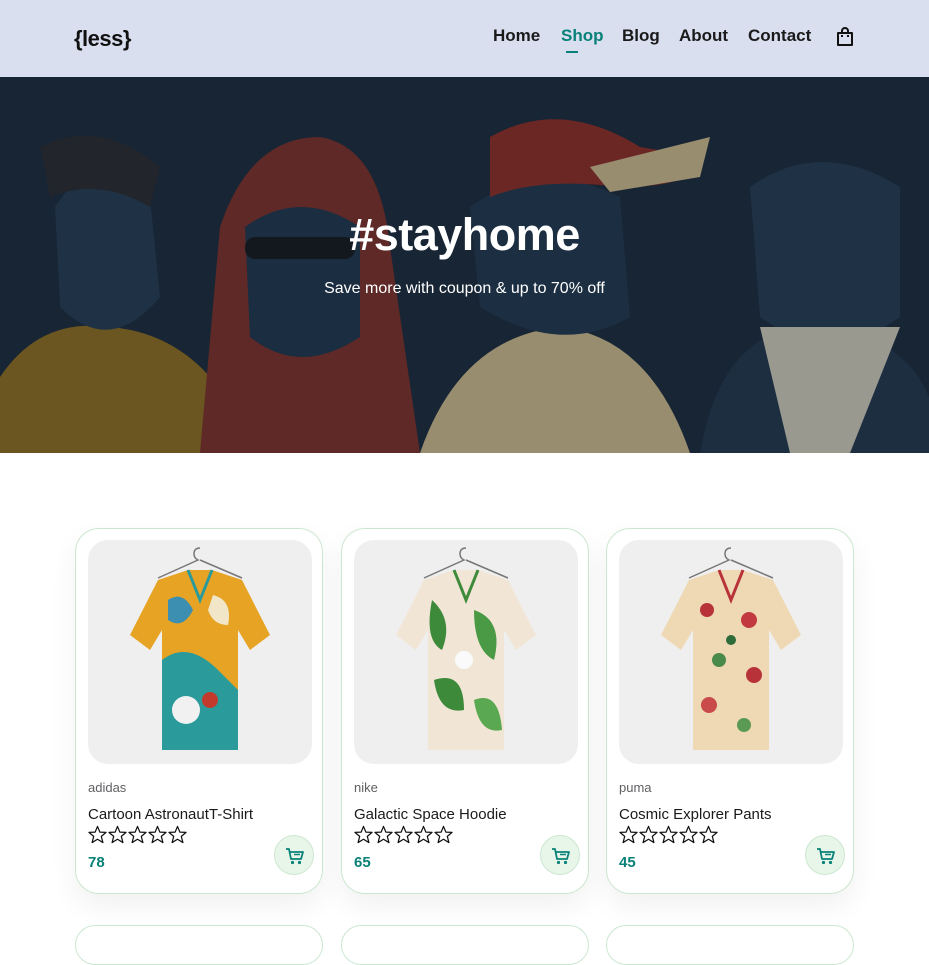 Image resolution: width=929 pixels, height=965 pixels. What do you see at coordinates (96, 862) in the screenshot?
I see `product-price: 78` at bounding box center [96, 862].